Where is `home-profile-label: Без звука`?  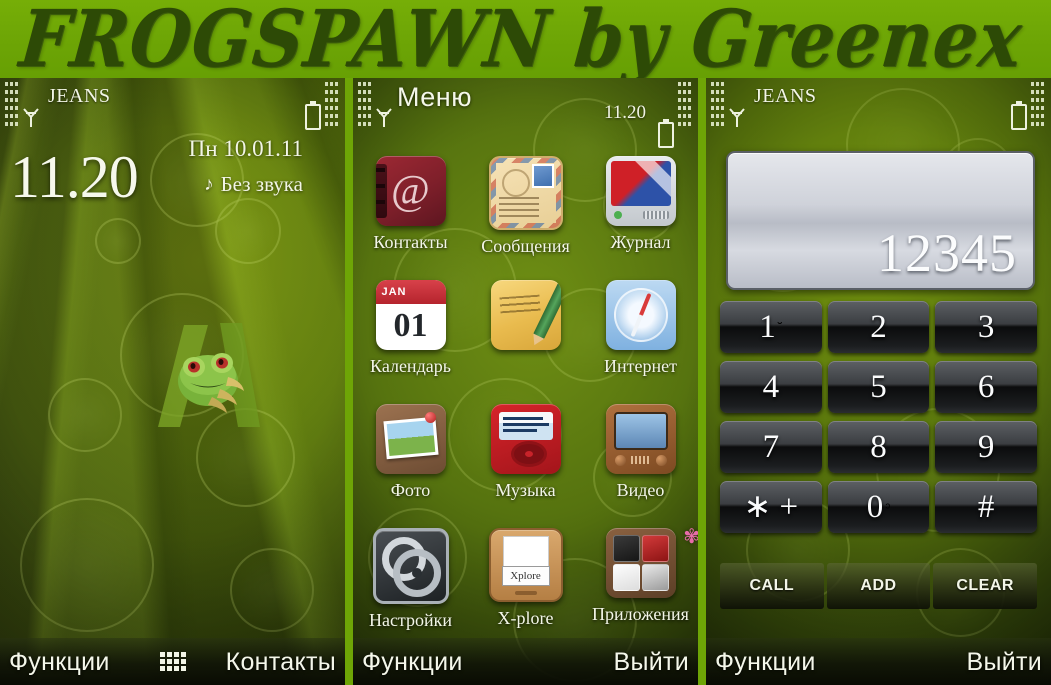
home-profile-label: Без звука is located at coordinates (261, 184).